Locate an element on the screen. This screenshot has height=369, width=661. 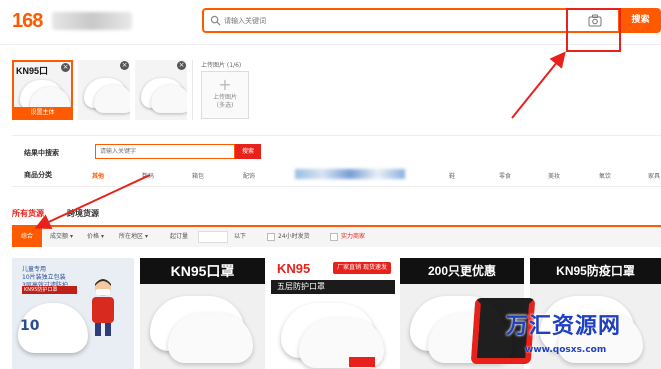
watermark: 万汇资源网 www.qosxs.com is located at coordinates (565, 331).